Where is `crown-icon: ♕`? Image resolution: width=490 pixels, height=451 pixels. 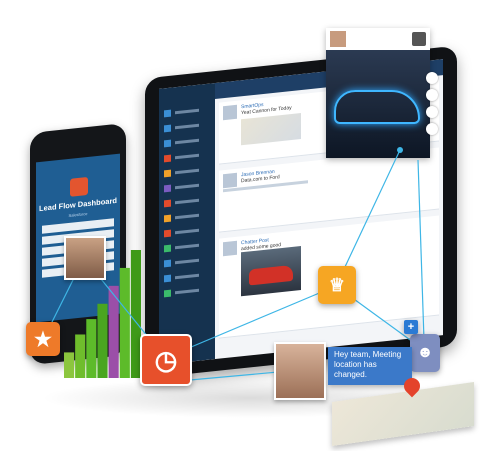
crown-icon: ♕ is located at coordinates (337, 285).